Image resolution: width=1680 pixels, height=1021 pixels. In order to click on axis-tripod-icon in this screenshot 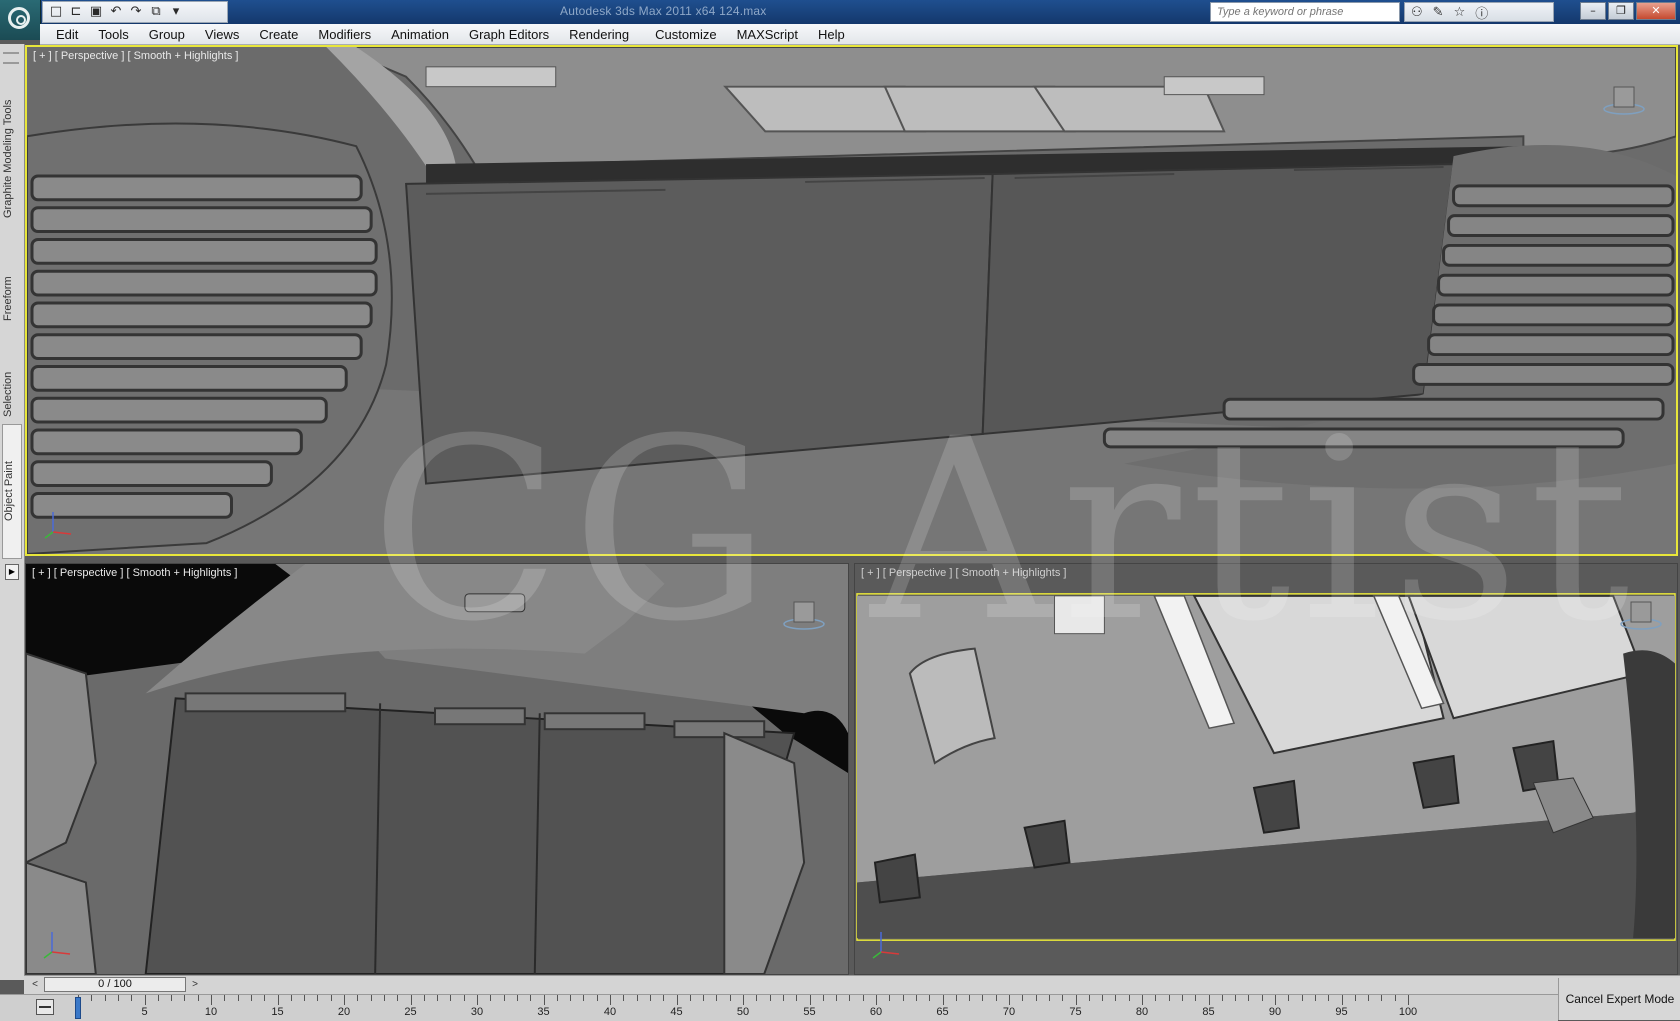, I will do `click(886, 945)`.